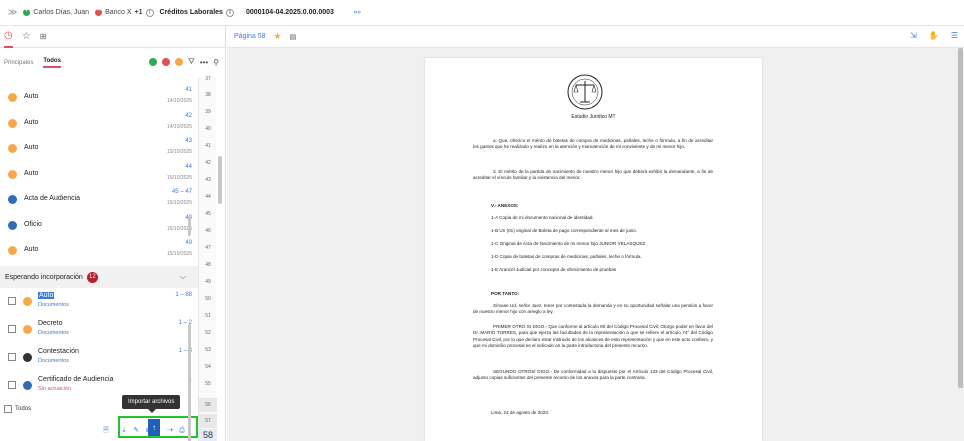 The image size is (964, 441). I want to click on star-filled-icon: ★, so click(278, 36).